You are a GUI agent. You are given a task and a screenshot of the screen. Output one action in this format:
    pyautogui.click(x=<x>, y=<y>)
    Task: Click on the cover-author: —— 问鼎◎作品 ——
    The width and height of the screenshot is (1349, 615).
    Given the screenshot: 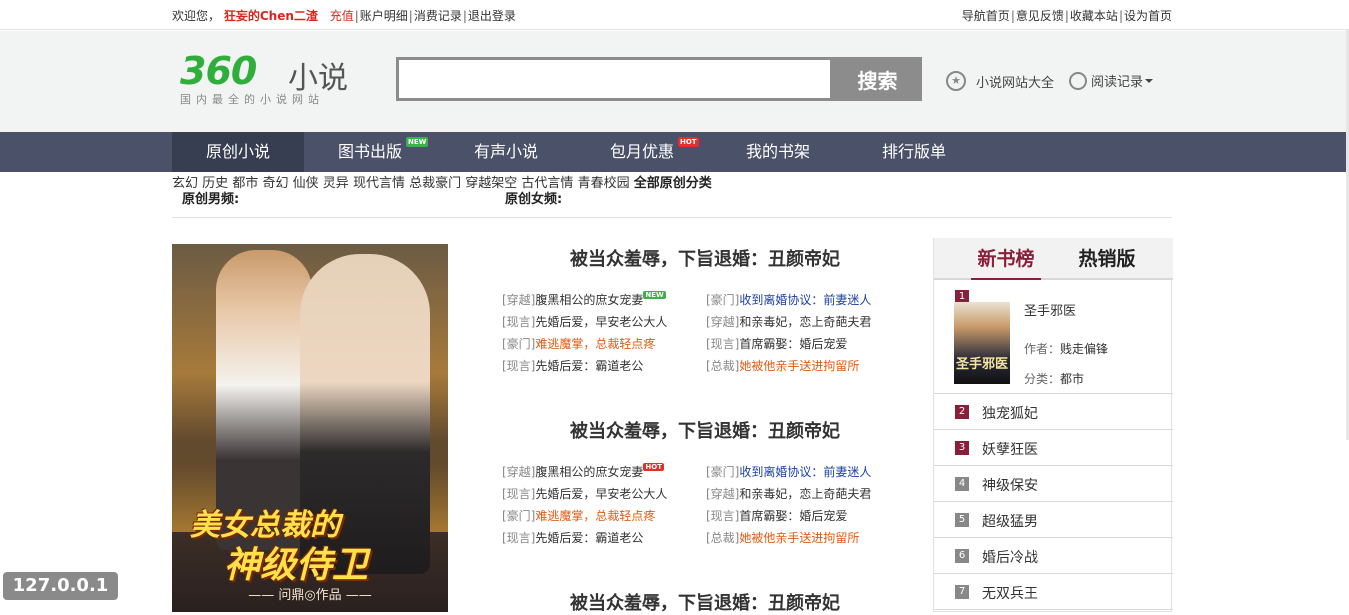 What is the action you would take?
    pyautogui.click(x=310, y=595)
    